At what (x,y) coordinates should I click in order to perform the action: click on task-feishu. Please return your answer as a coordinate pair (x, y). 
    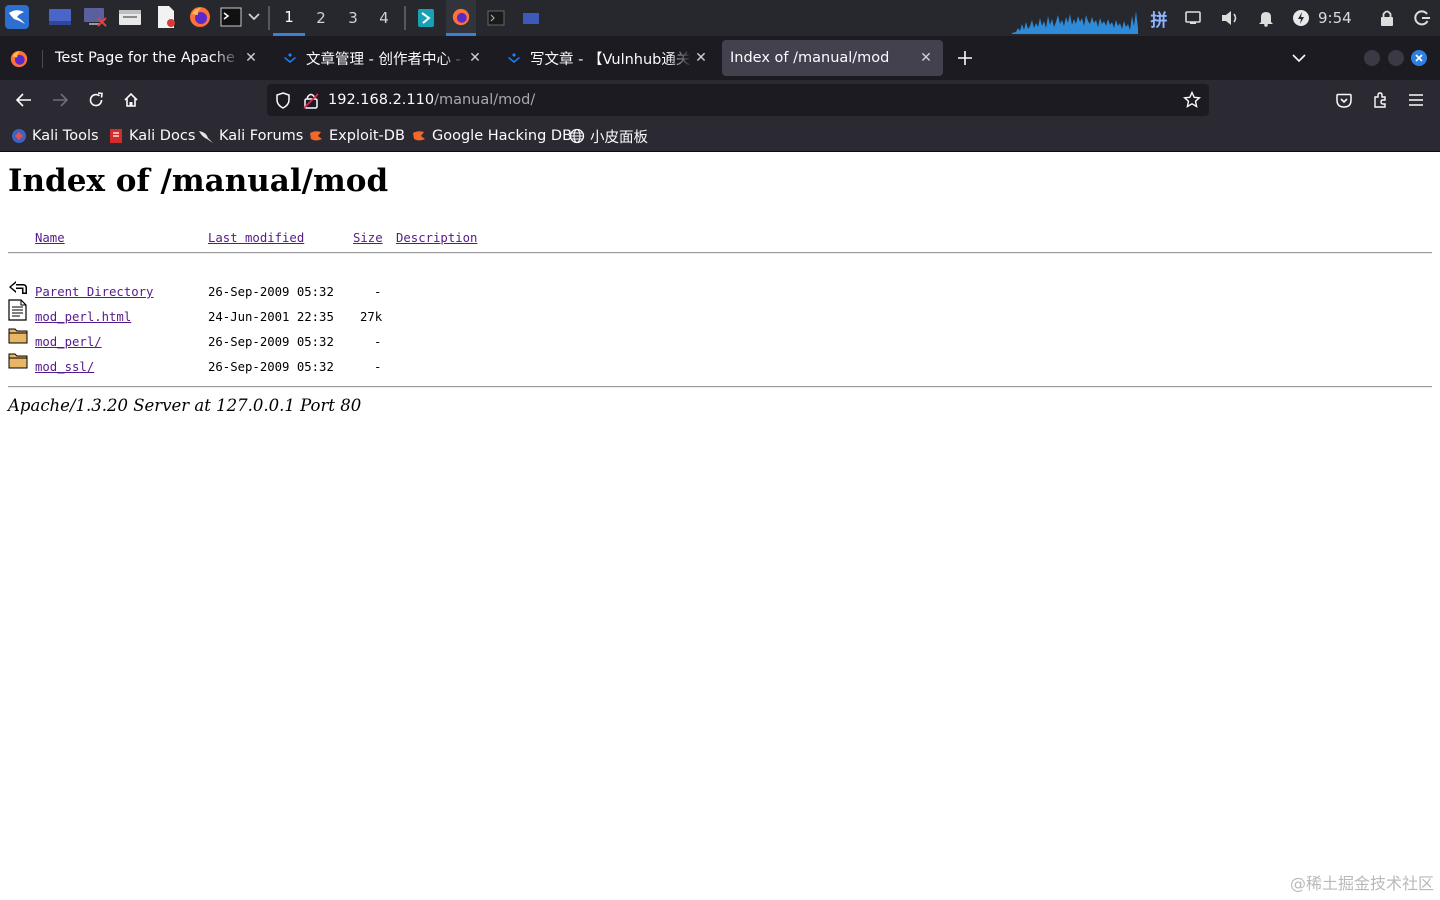
    Looking at the image, I should click on (426, 18).